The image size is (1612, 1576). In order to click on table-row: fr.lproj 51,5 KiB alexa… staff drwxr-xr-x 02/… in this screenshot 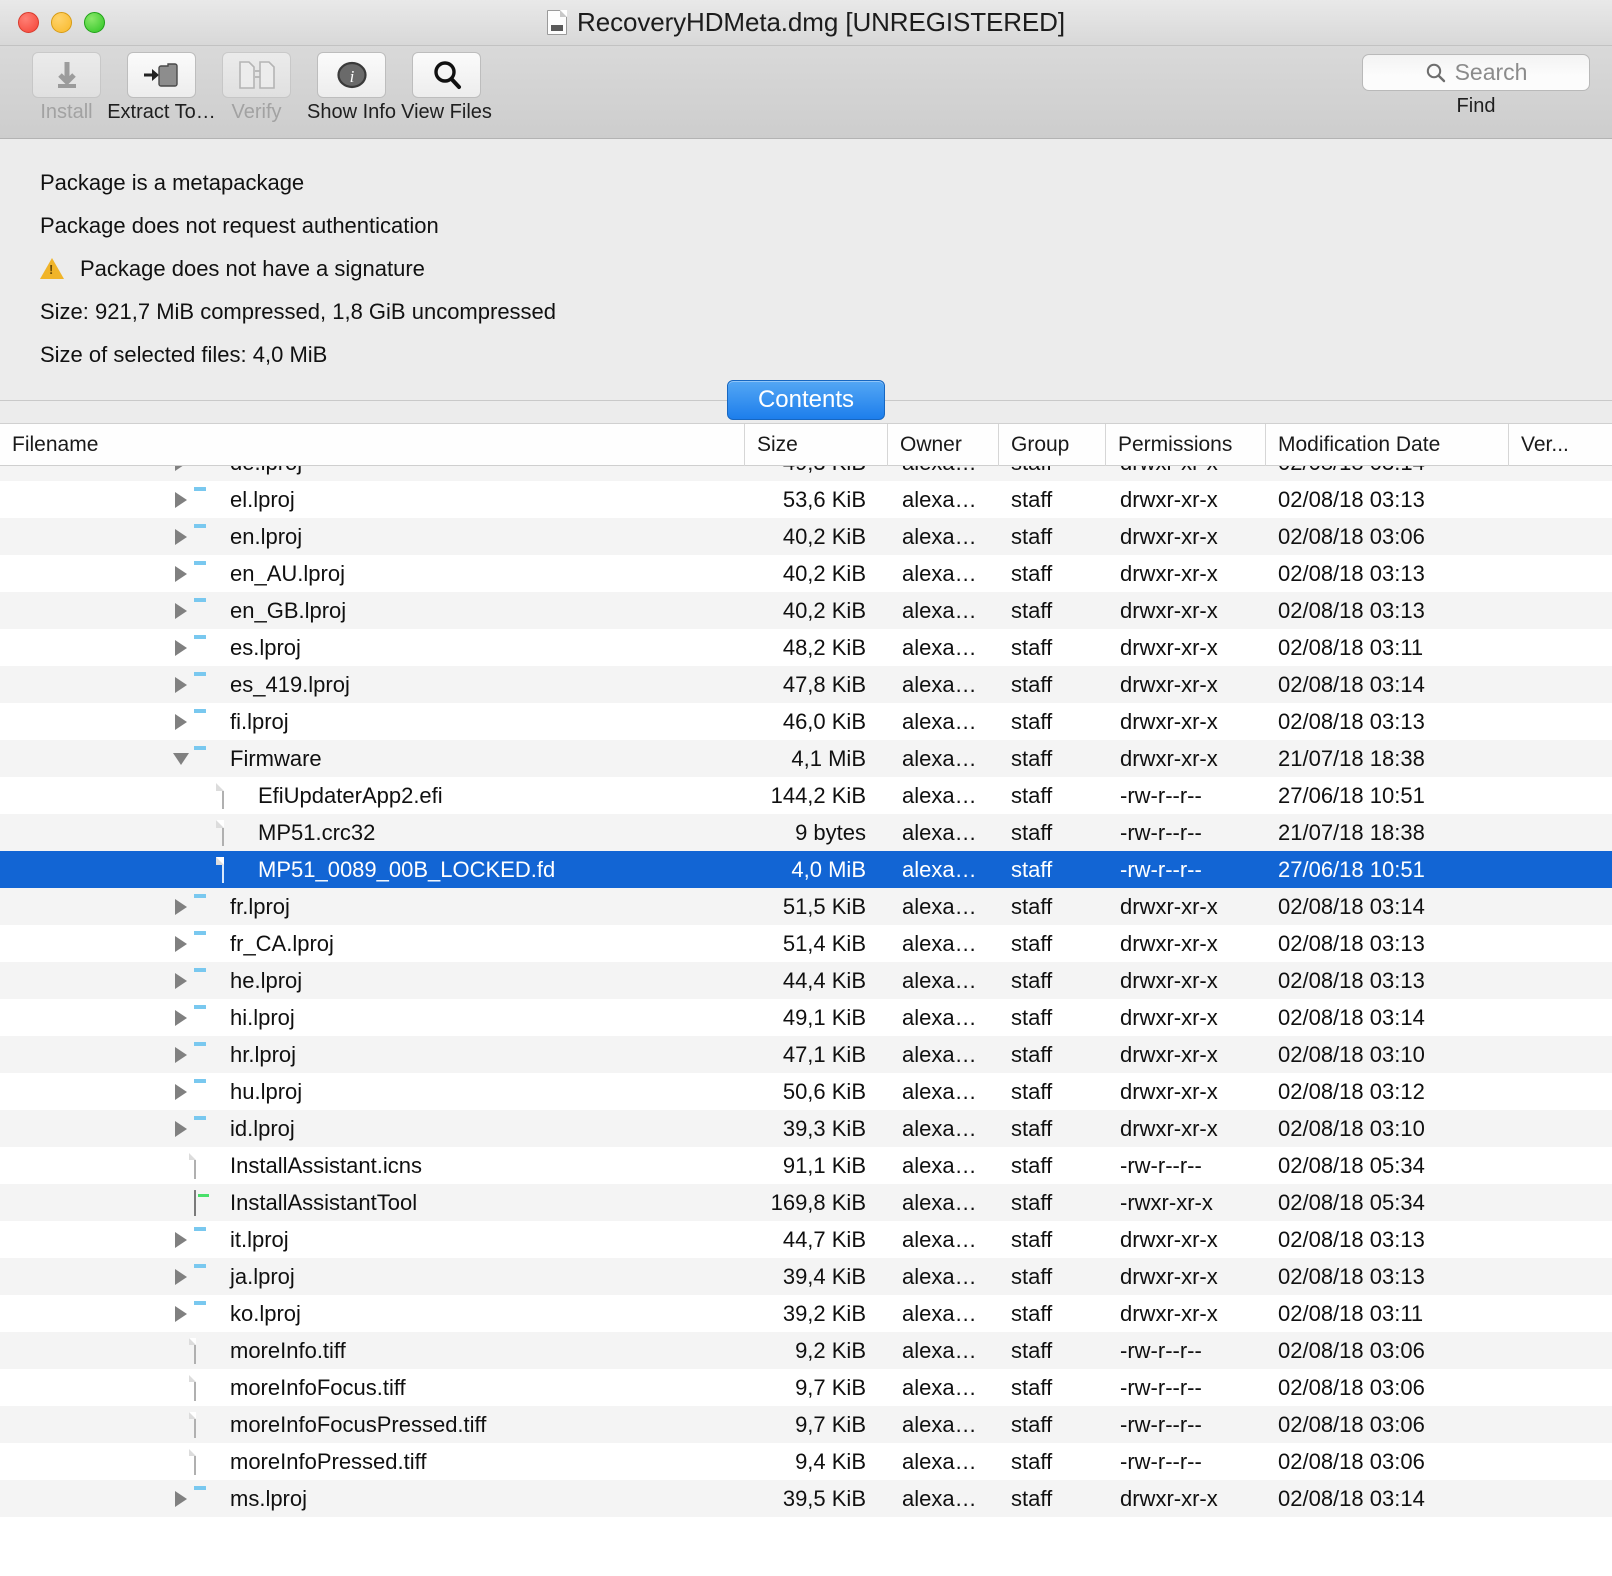, I will do `click(806, 906)`.